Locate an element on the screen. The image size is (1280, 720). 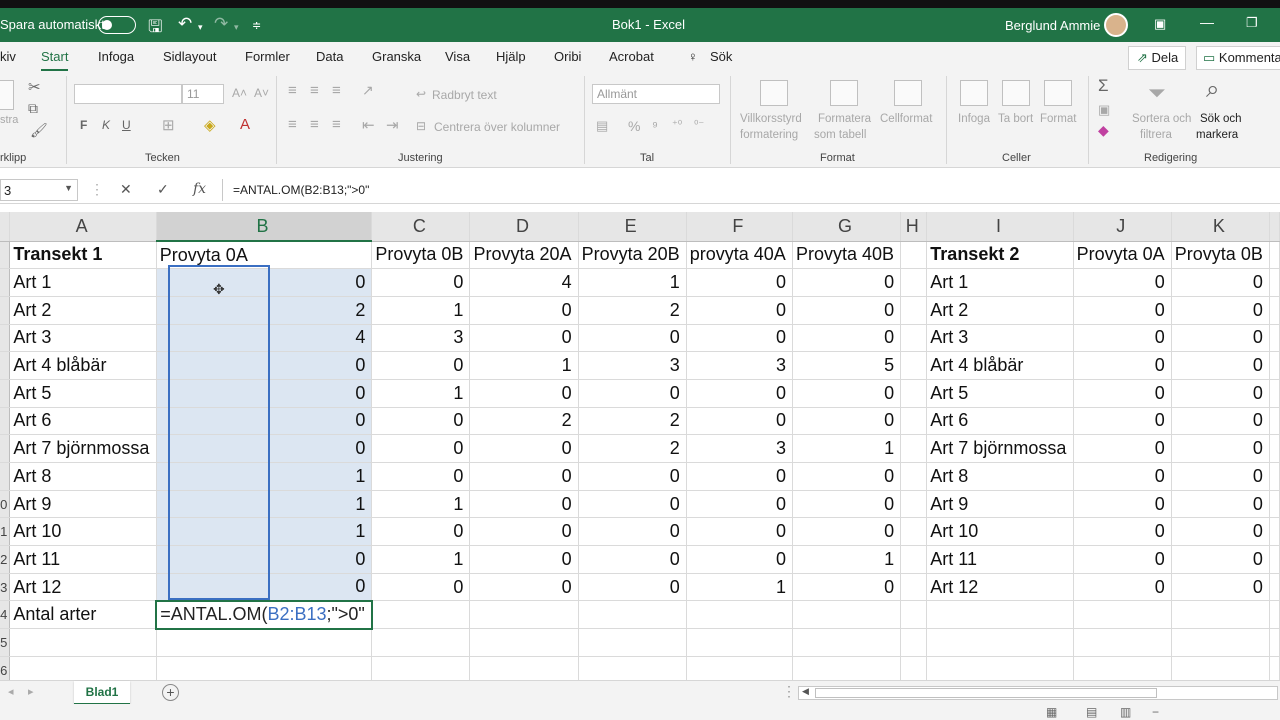
increase-indent-icon: ⇥ is located at coordinates (392, 125).